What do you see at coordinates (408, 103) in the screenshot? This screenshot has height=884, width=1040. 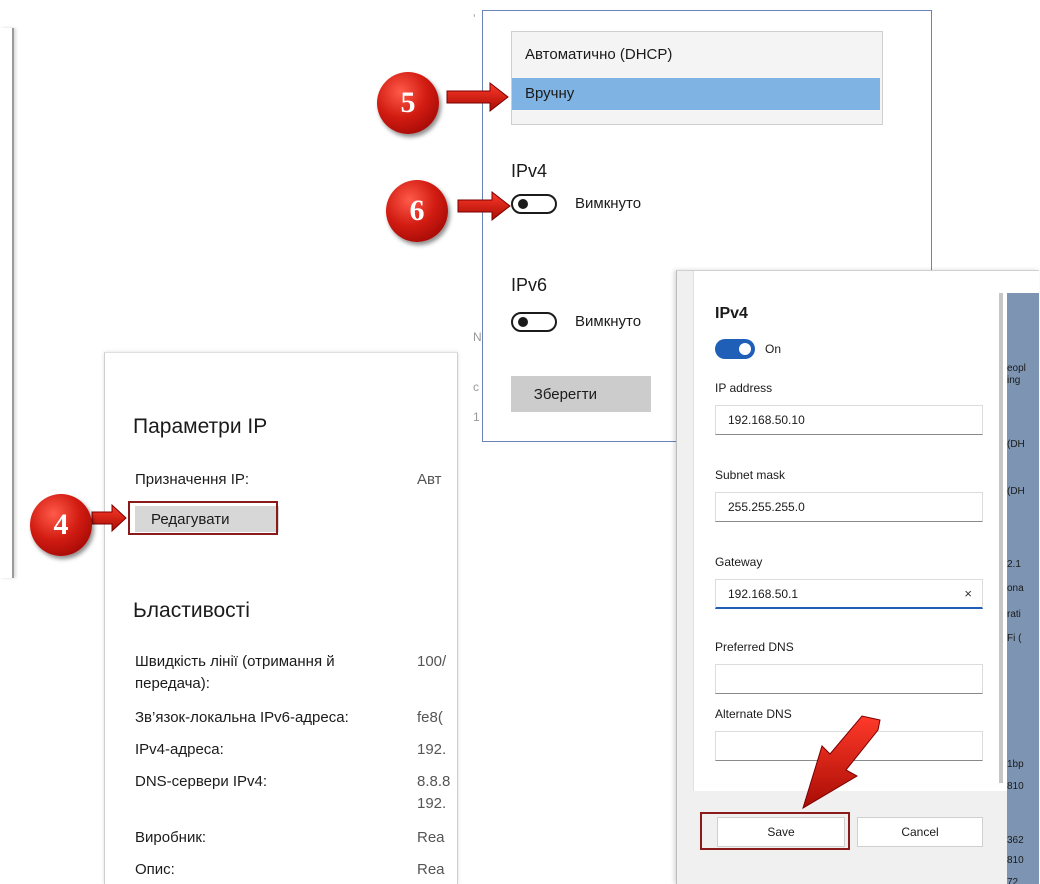 I see `step-badge-5: 5` at bounding box center [408, 103].